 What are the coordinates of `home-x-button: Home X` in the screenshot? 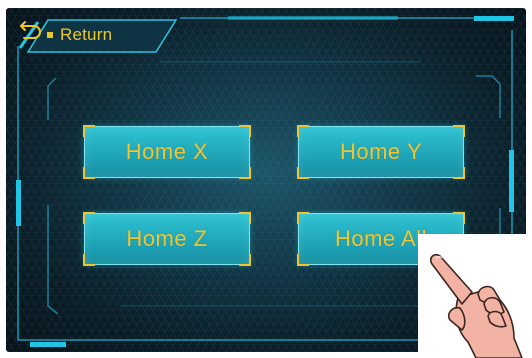 It's located at (167, 152).